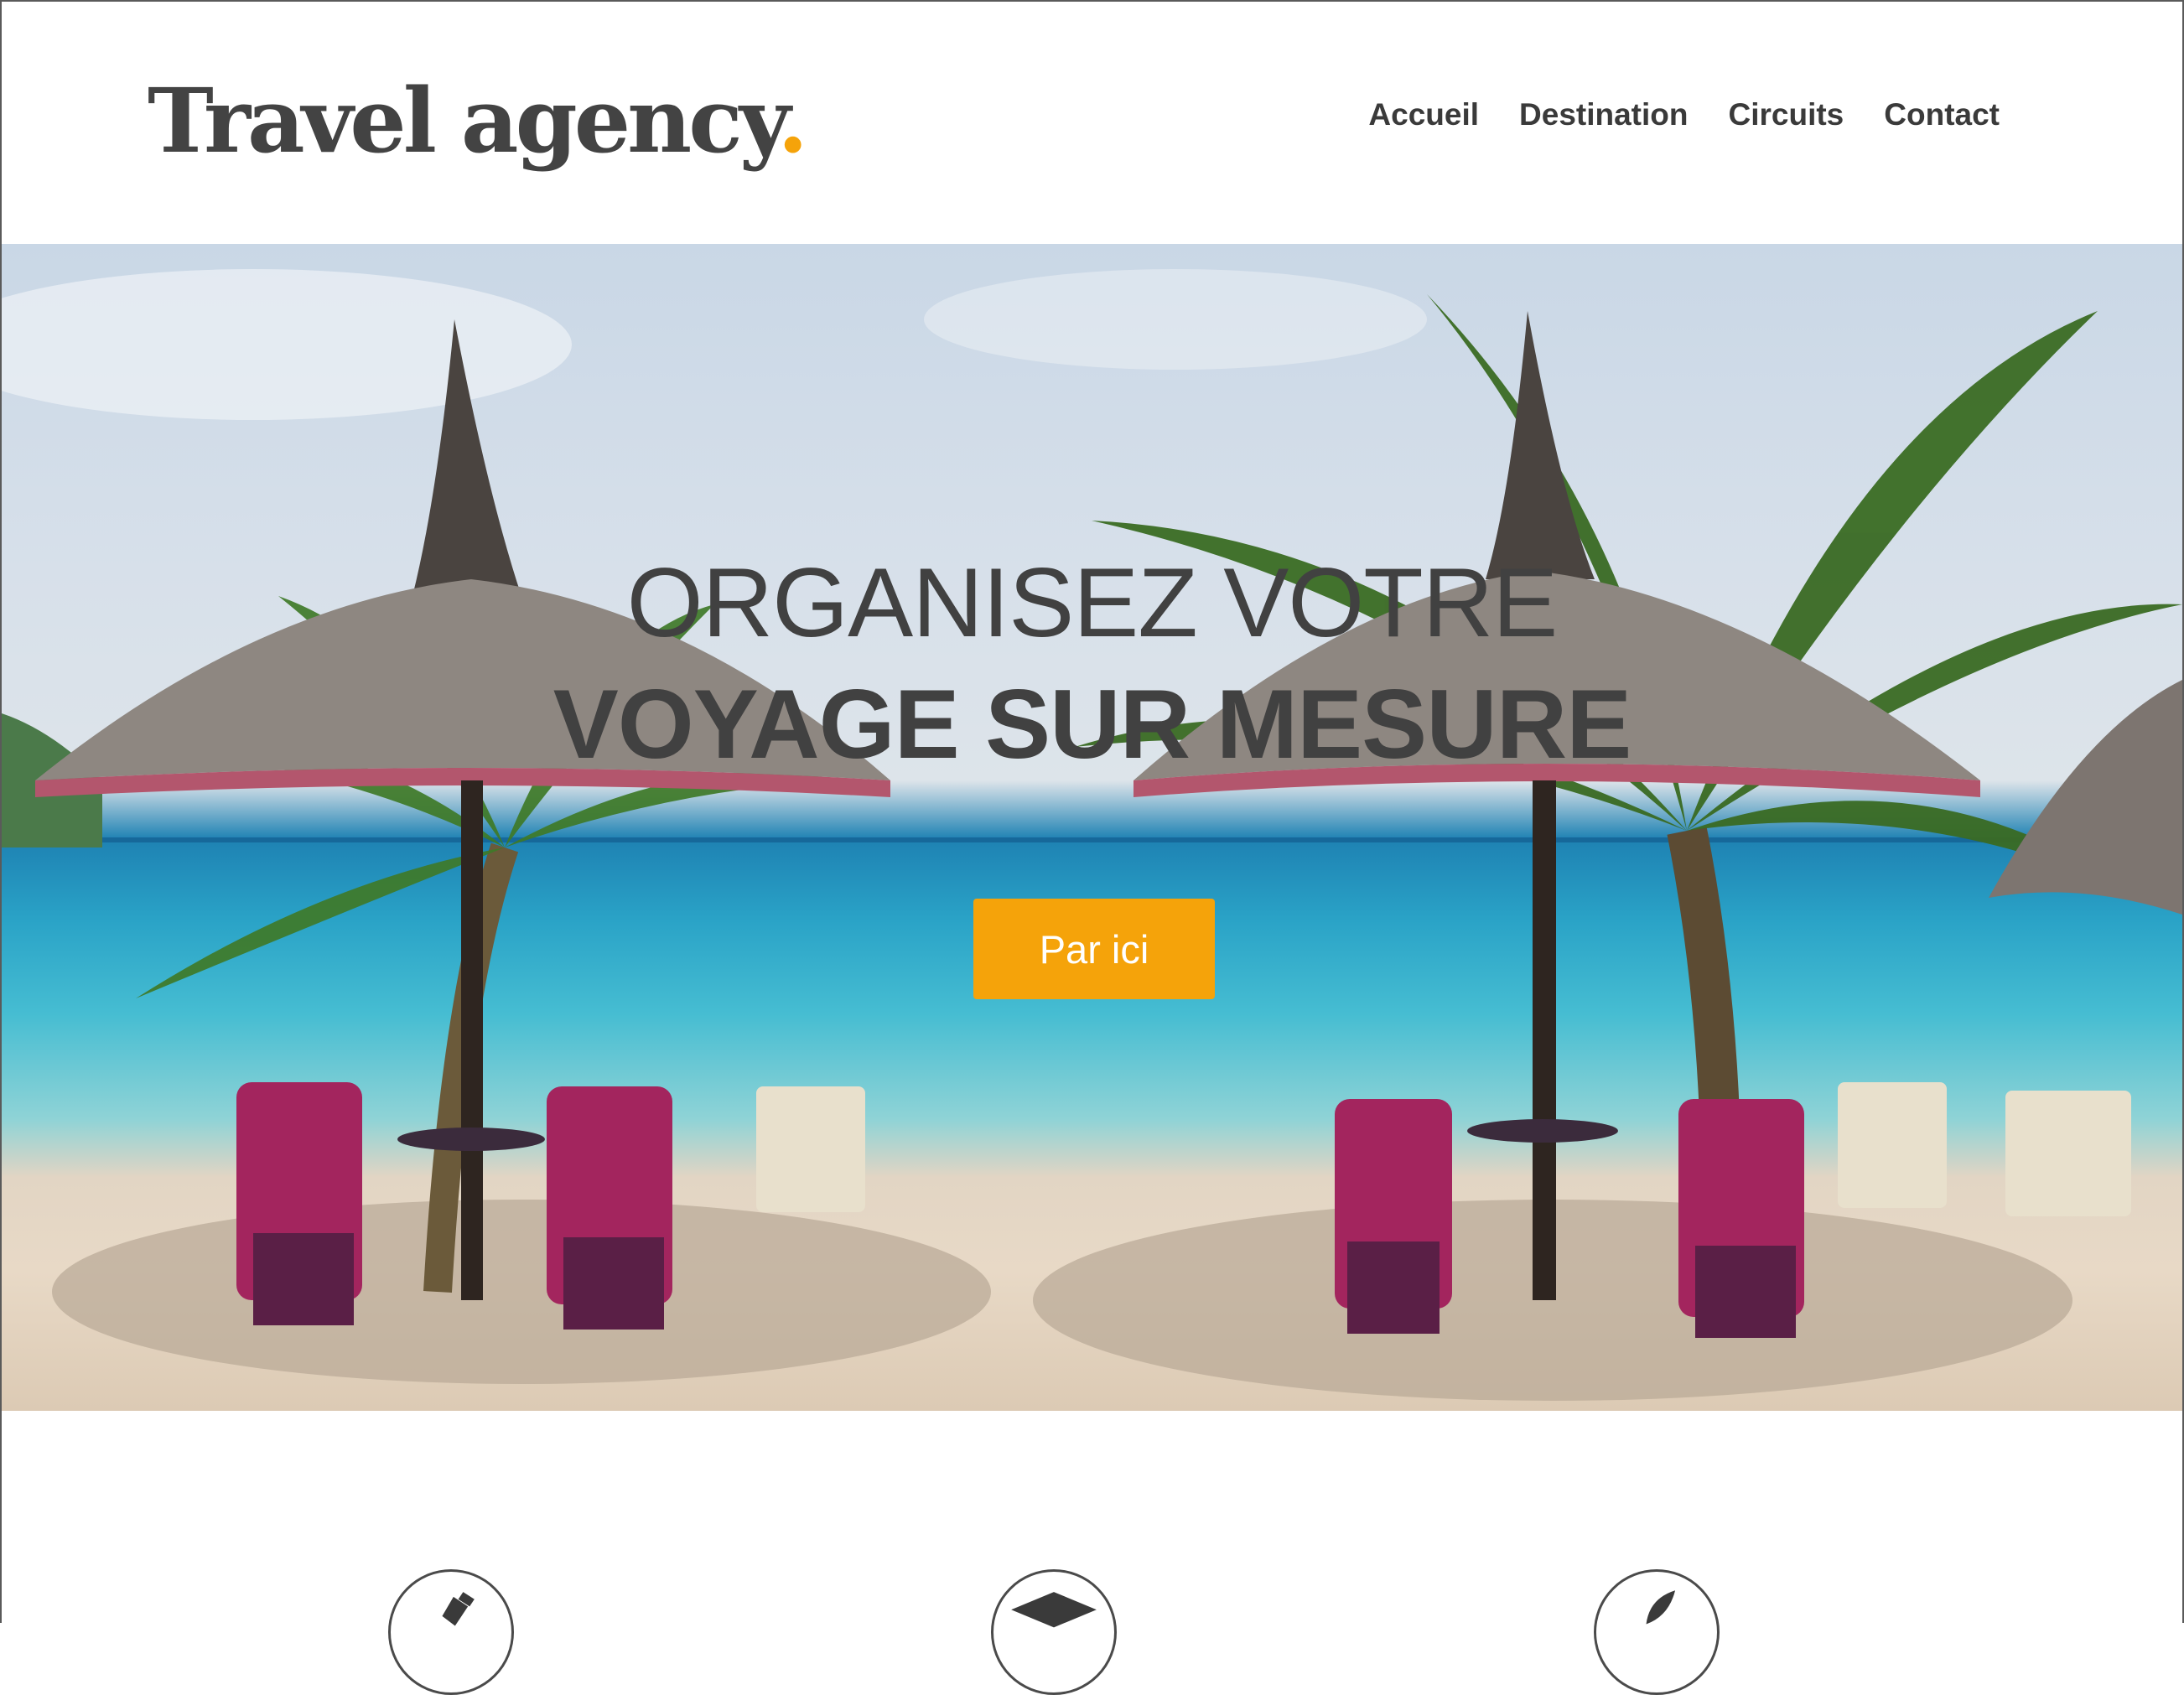 Image resolution: width=2184 pixels, height=1695 pixels. What do you see at coordinates (1786, 114) in the screenshot?
I see `nav-circuits: Circuits` at bounding box center [1786, 114].